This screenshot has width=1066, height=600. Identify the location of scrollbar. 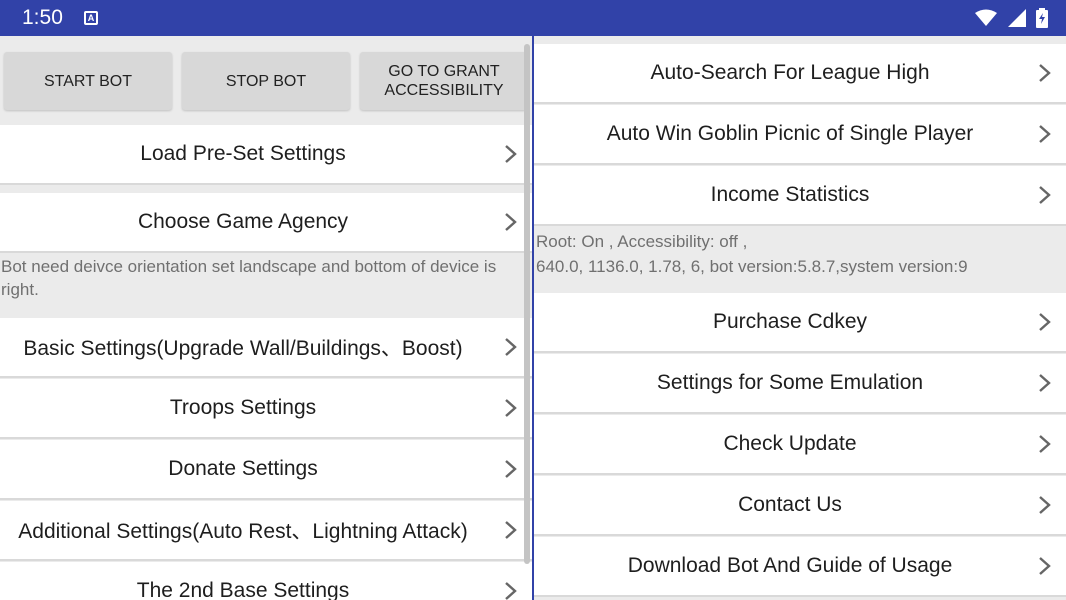
(527, 304).